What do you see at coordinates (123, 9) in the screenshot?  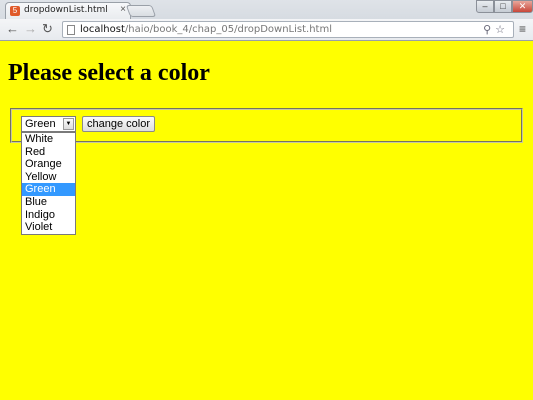 I see `tab-close-icon: ×` at bounding box center [123, 9].